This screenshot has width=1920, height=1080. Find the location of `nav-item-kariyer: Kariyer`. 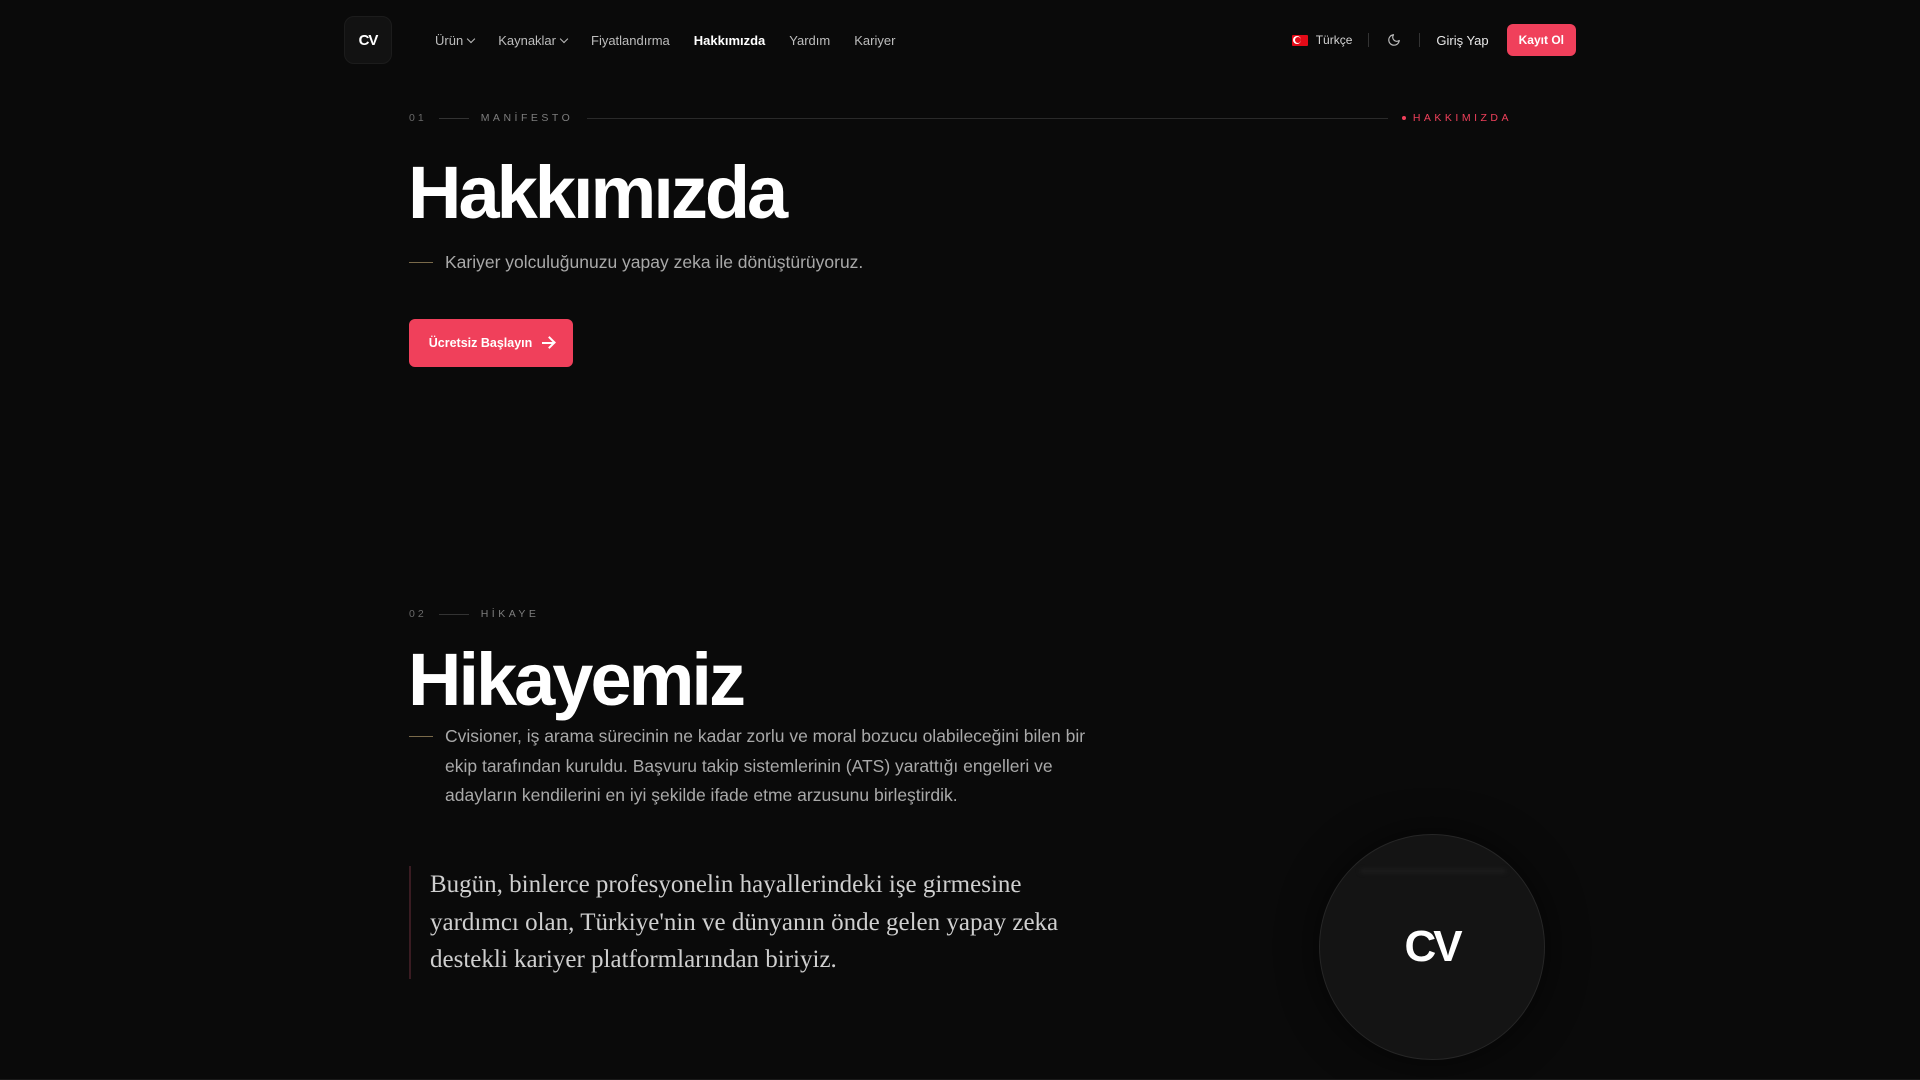

nav-item-kariyer: Kariyer is located at coordinates (874, 40).